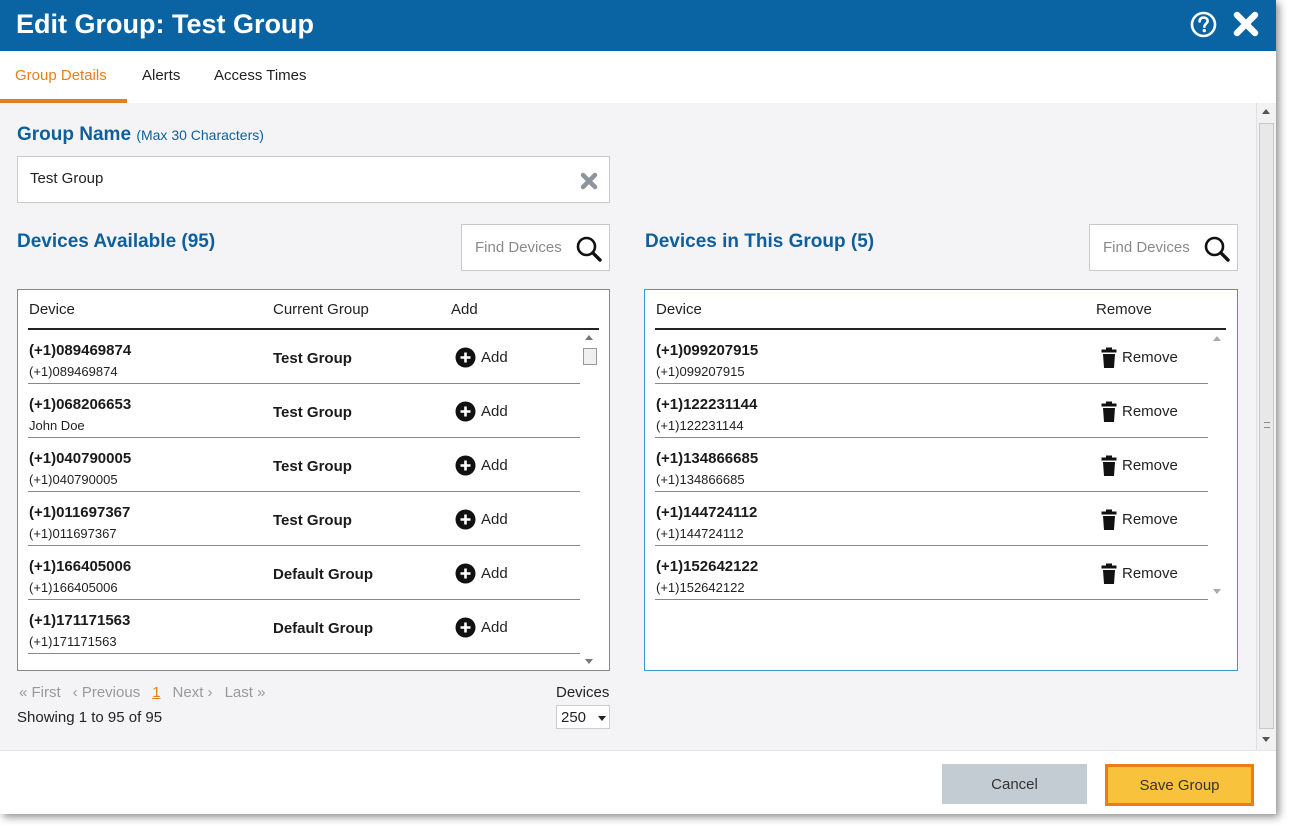  What do you see at coordinates (116, 241) in the screenshot?
I see `devices-available-heading: Devices Available (95)` at bounding box center [116, 241].